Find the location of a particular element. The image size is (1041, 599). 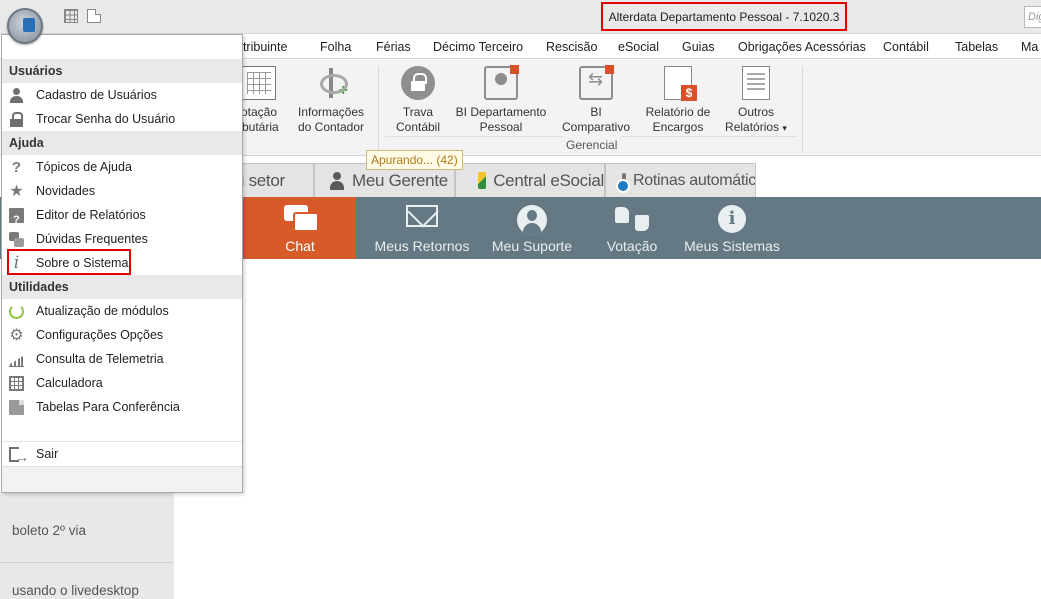

ribbon-bi-departamento-pessoal: BI Departamento Pessoal is located at coordinates (501, 100).